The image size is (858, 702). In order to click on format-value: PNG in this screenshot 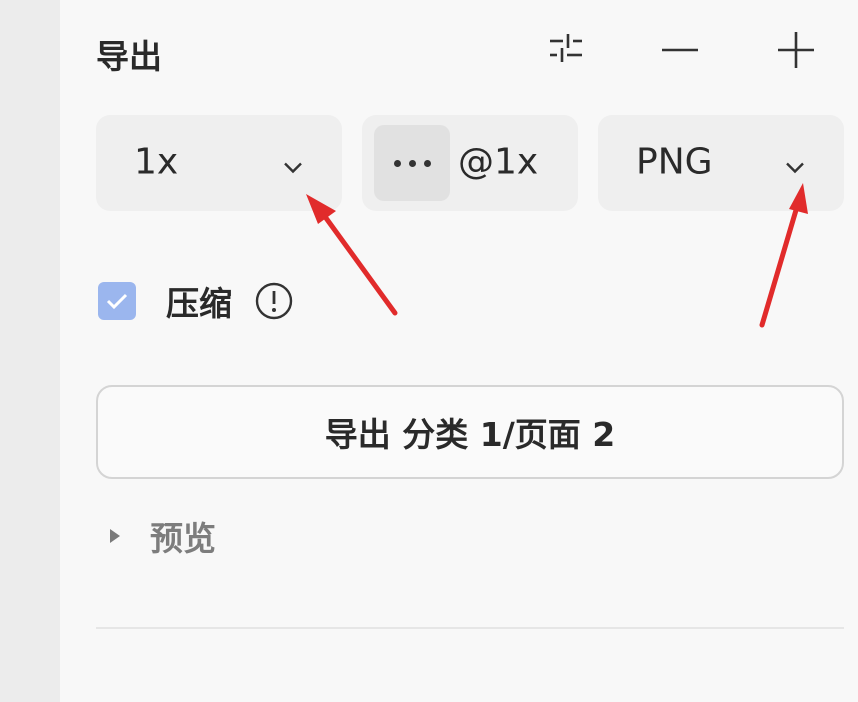, I will do `click(674, 162)`.